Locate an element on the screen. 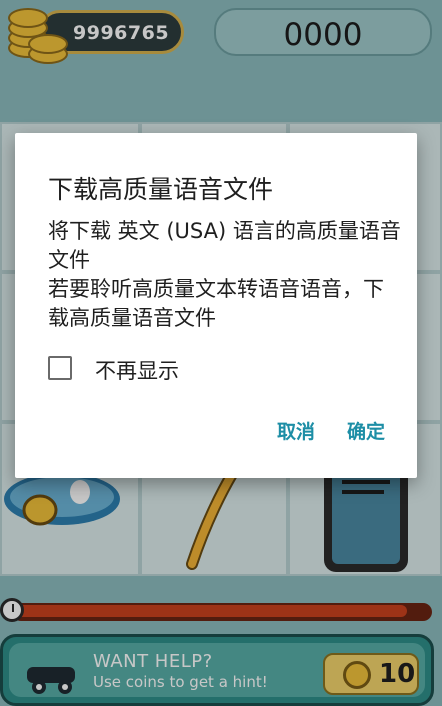 The image size is (442, 706). dont-show-again-row: 不再显示 is located at coordinates (198, 369).